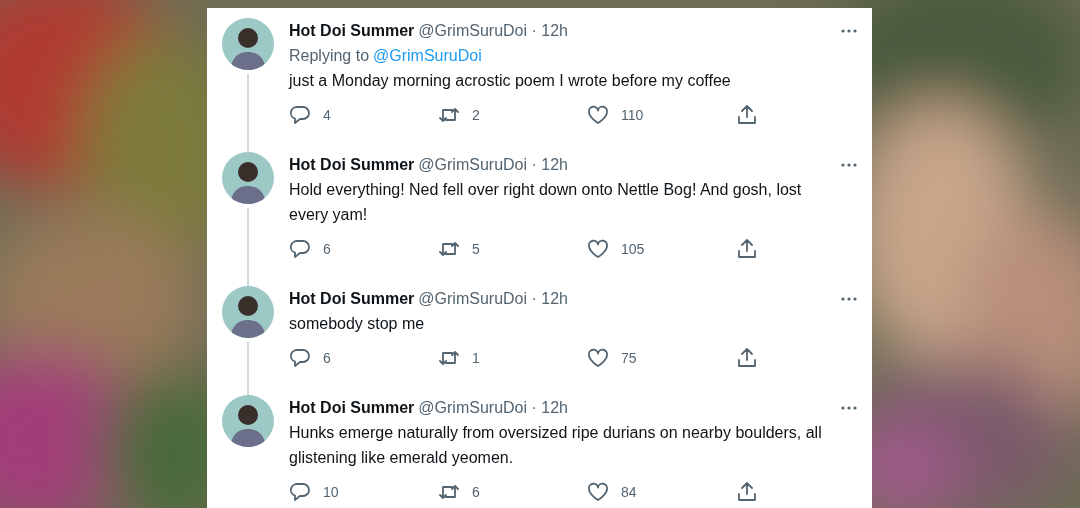 This screenshot has height=508, width=1080. I want to click on tweet-text: Hunks emerge naturally from oversized ripe durians on nearby boulders, all glistening like emerald yeomen., so click(556, 445).